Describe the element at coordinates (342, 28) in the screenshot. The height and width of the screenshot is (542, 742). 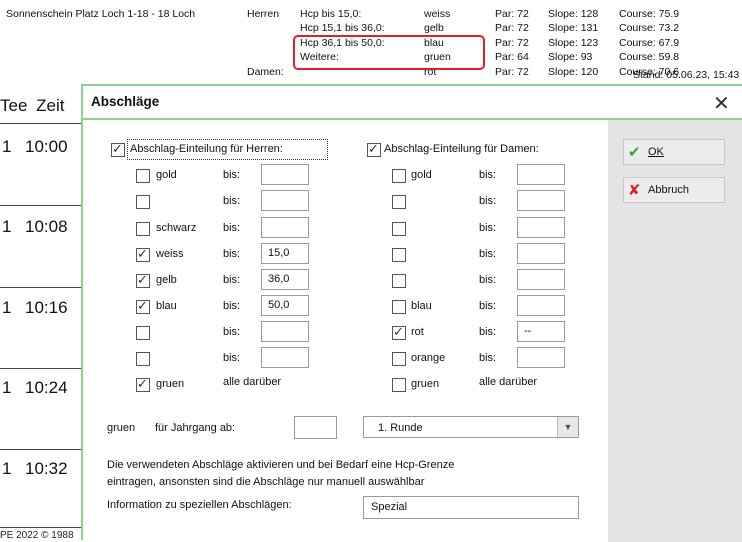
I see `tee-hcp-range: Hcp 15,1 bis 36,0:` at that location.